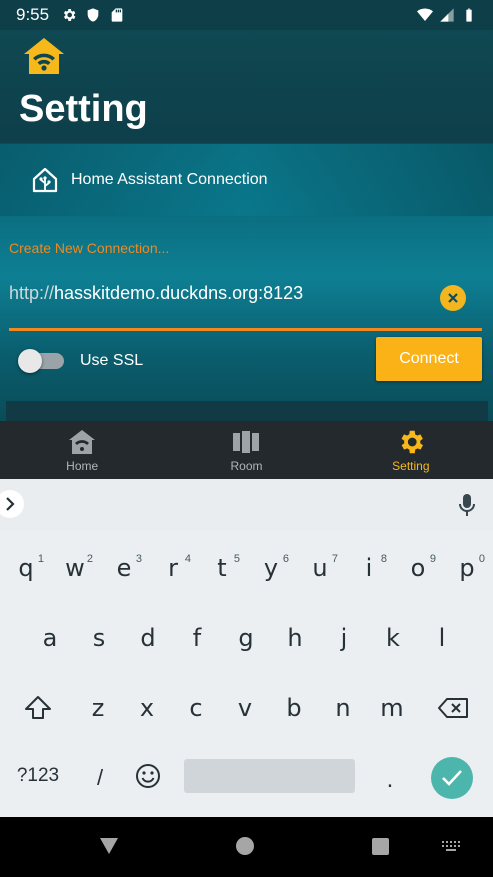 The height and width of the screenshot is (877, 493). I want to click on shield-icon, so click(93, 15).